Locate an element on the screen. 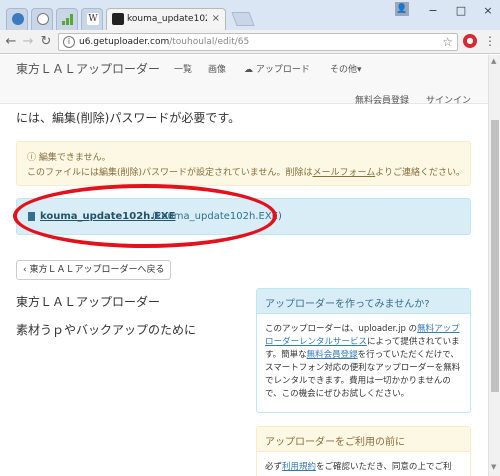 The image size is (500, 476). tab-wikipedia: W is located at coordinates (92, 19).